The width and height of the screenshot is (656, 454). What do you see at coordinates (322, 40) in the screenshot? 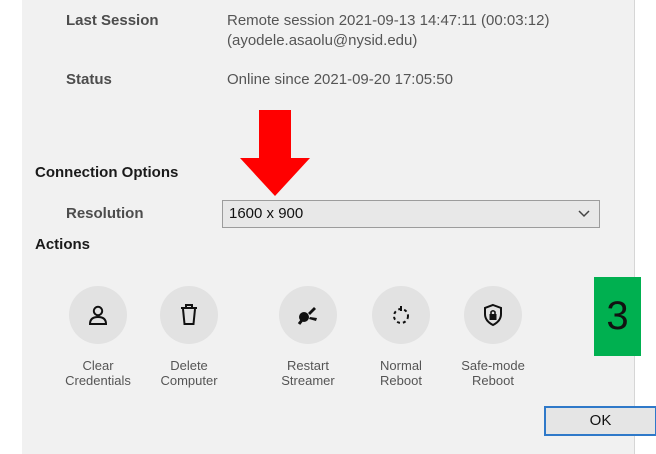
I see `last-session-line2: (ayodele.asaolu@nysid.edu)` at bounding box center [322, 40].